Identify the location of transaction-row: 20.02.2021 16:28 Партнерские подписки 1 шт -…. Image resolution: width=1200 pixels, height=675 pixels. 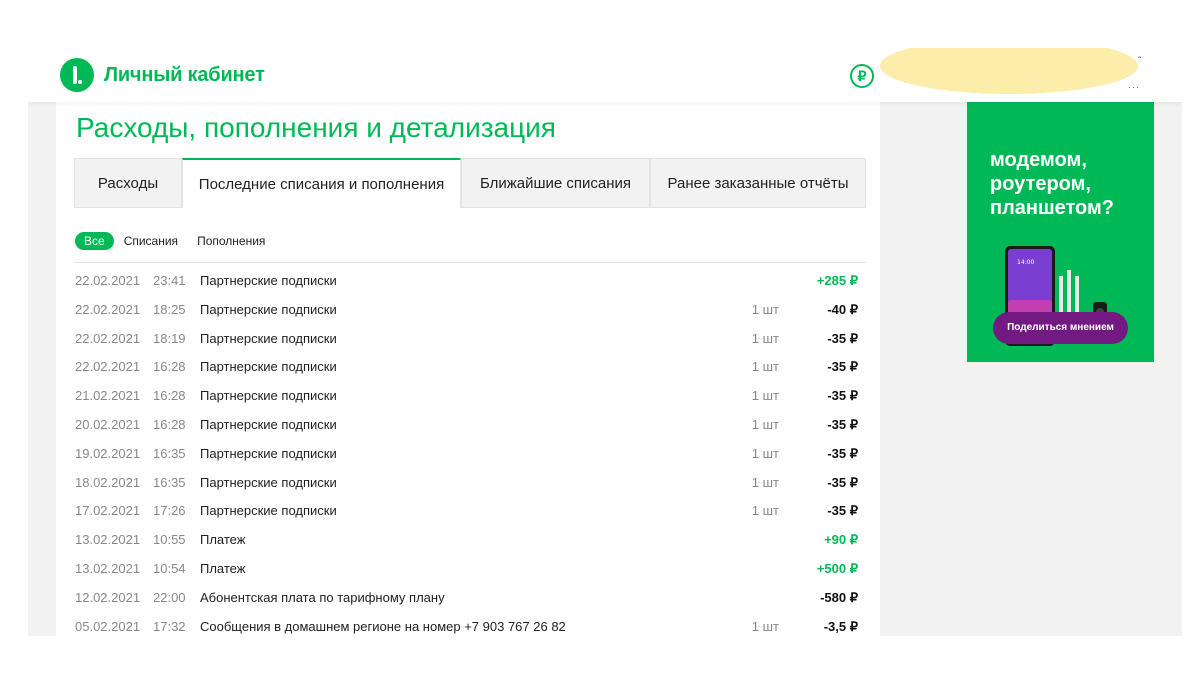
(468, 425).